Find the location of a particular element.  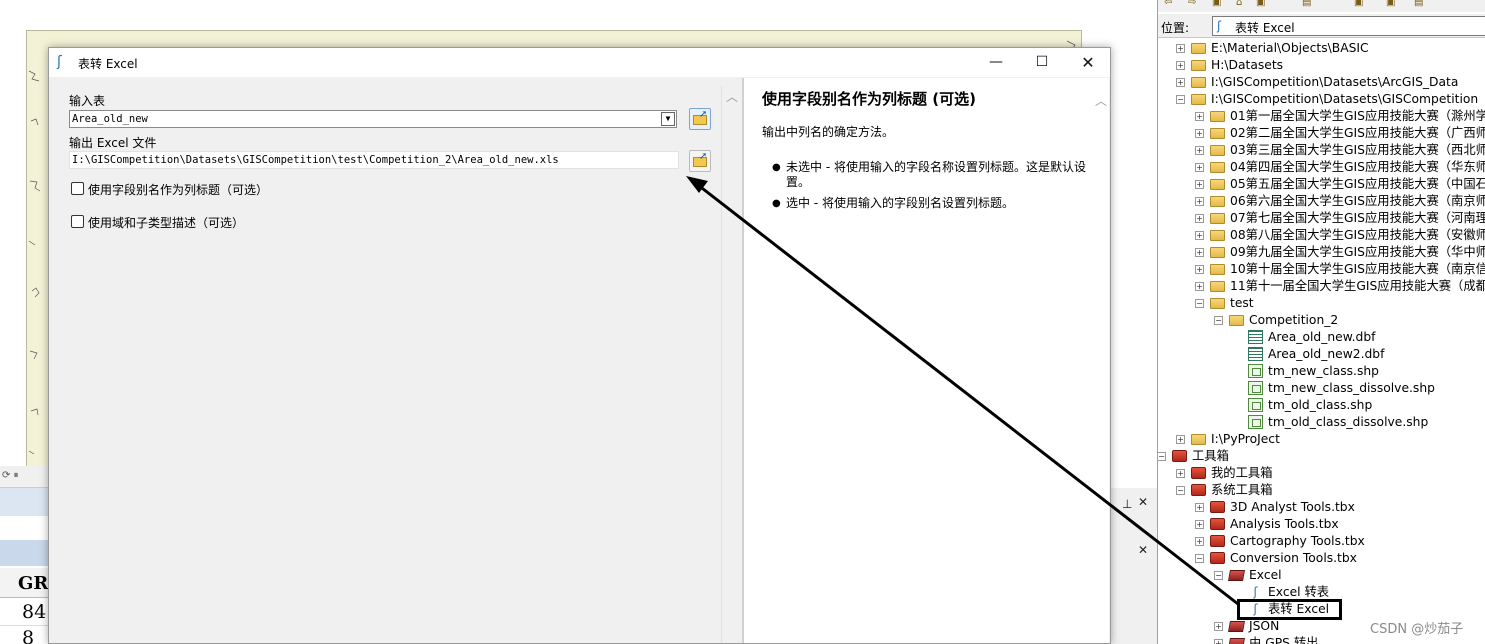

tree-item: +05第五届全国大学生GIS应用技能大赛（中国石油 is located at coordinates (1321, 184).